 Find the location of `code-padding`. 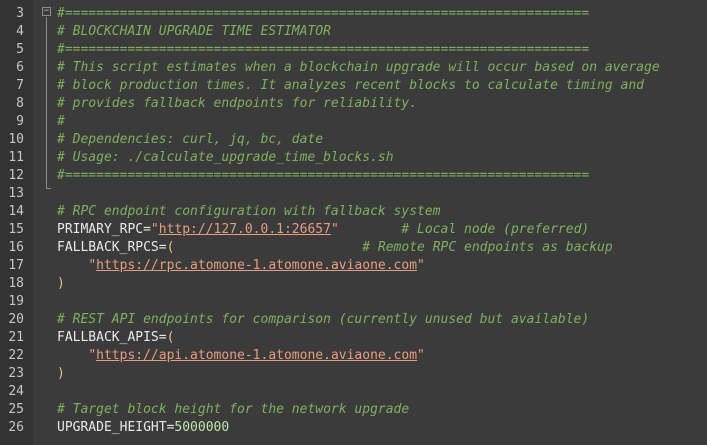

code-padding is located at coordinates (268, 247).